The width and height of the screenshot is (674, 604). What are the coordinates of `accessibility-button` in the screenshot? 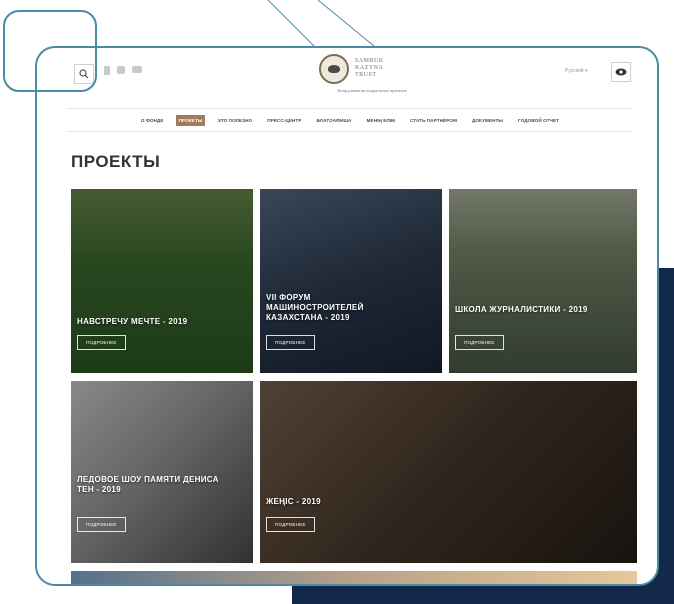 It's located at (621, 72).